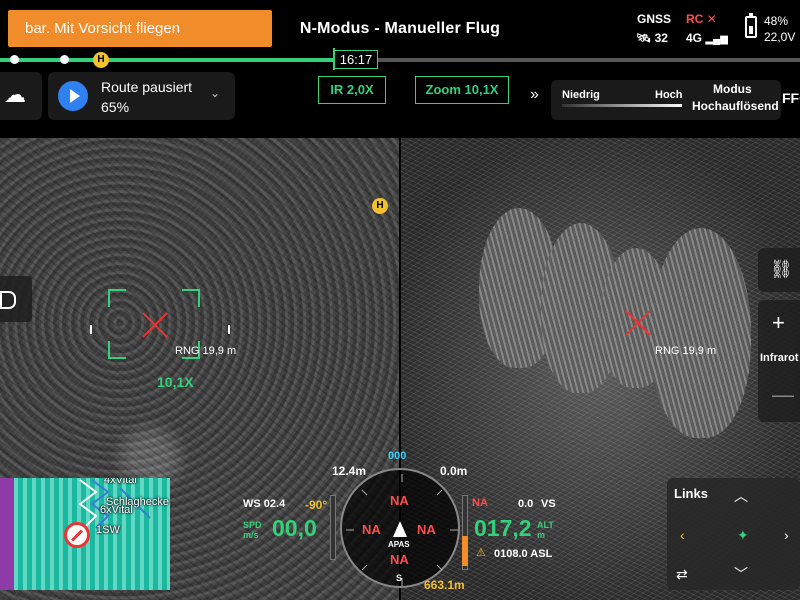 Image resolution: width=800 pixels, height=600 pixels. Describe the element at coordinates (333, 527) in the screenshot. I see `vertical-speed-bar` at that location.